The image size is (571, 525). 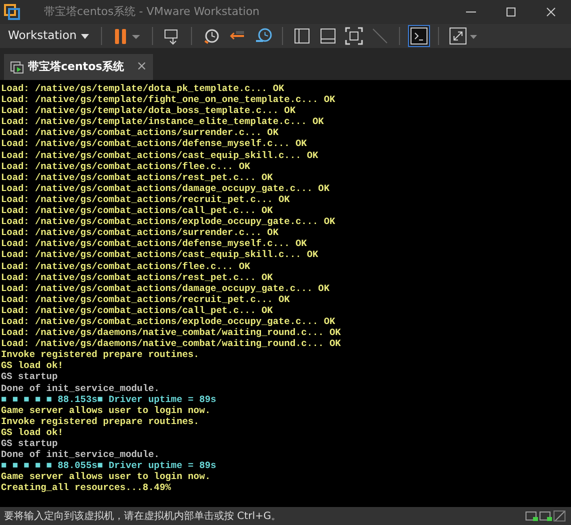 What do you see at coordinates (511, 12) in the screenshot?
I see `maximize-icon` at bounding box center [511, 12].